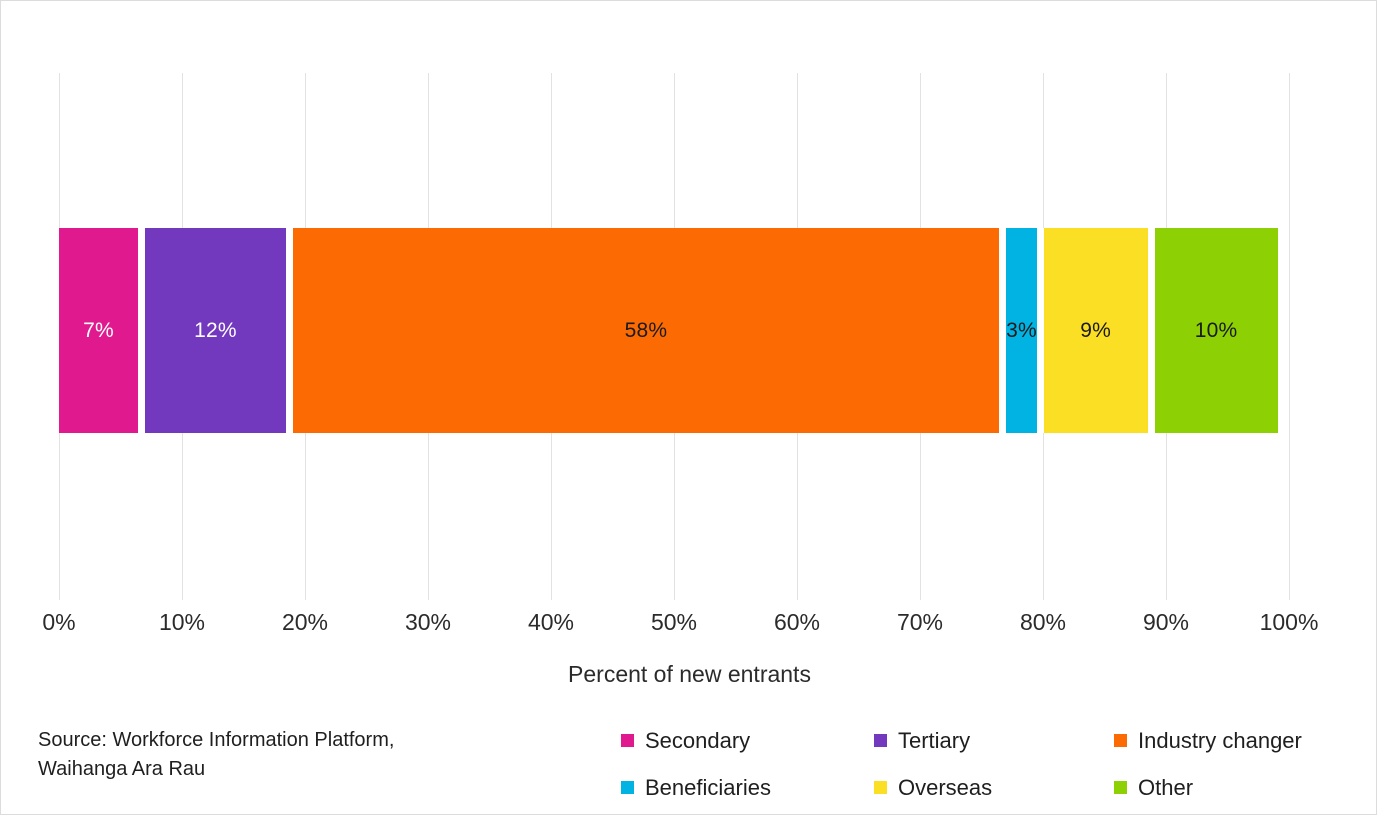 This screenshot has width=1377, height=815. What do you see at coordinates (698, 740) in the screenshot?
I see `legend-label: Secondary` at bounding box center [698, 740].